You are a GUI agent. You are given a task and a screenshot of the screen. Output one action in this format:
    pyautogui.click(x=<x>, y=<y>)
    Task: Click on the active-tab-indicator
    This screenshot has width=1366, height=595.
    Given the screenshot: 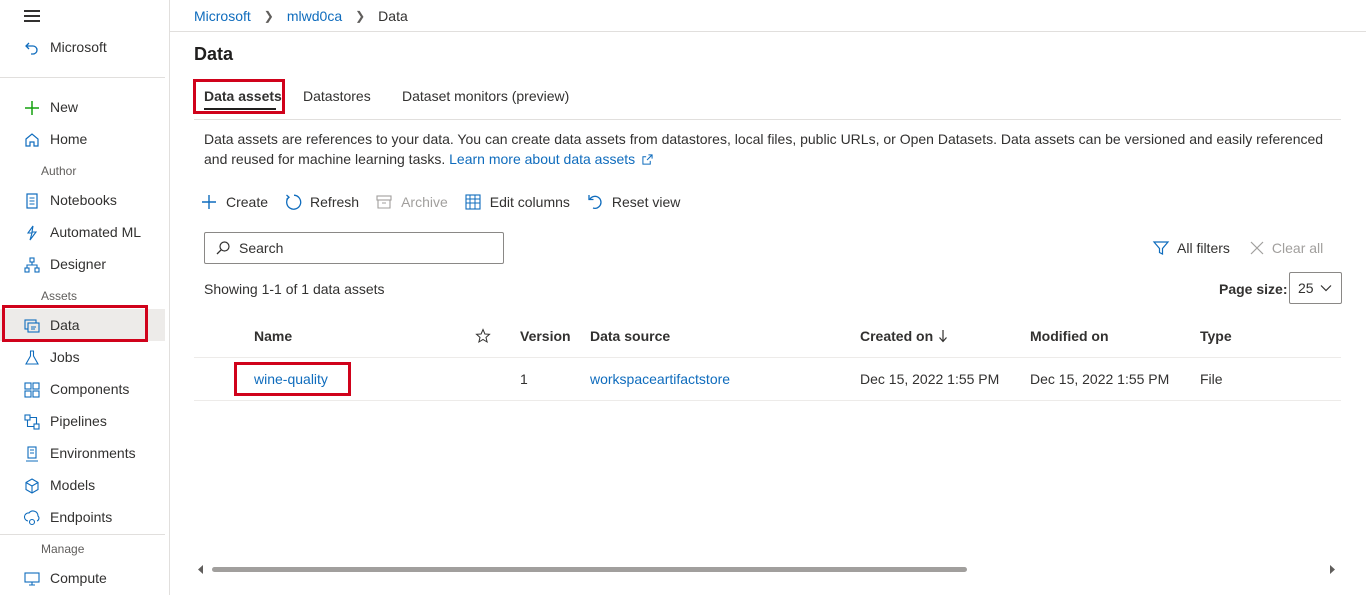 What is the action you would take?
    pyautogui.click(x=240, y=109)
    